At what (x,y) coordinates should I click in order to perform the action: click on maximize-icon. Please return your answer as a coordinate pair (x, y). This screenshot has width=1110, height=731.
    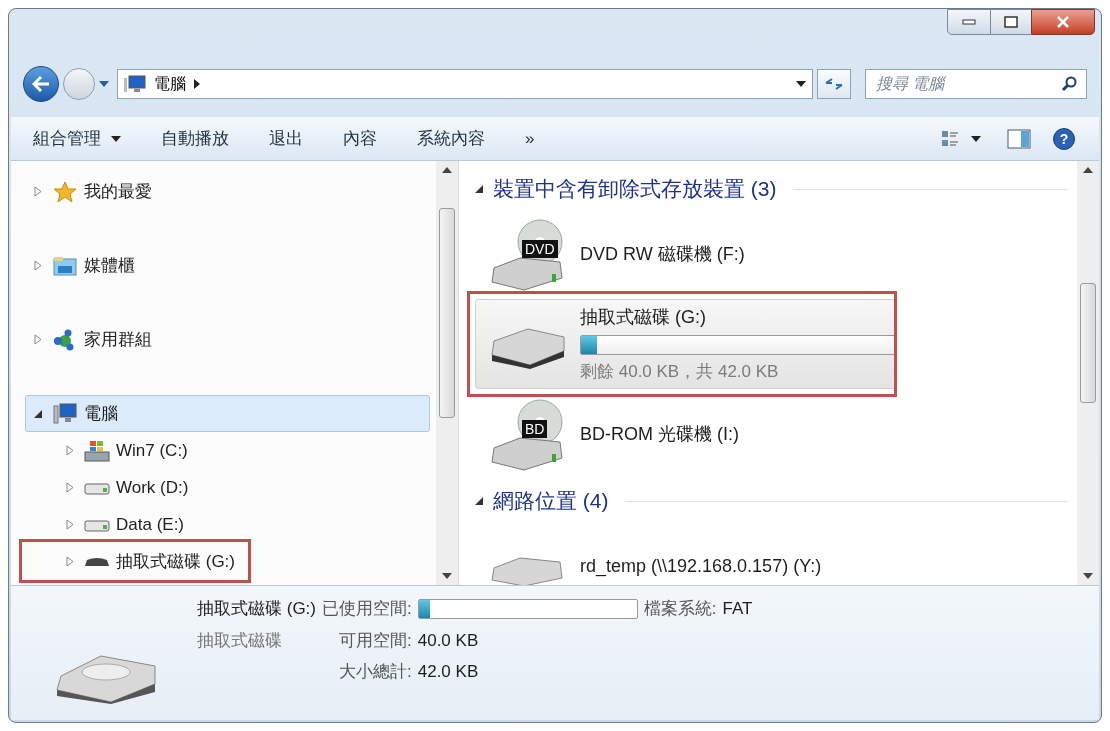
    Looking at the image, I should click on (1011, 22).